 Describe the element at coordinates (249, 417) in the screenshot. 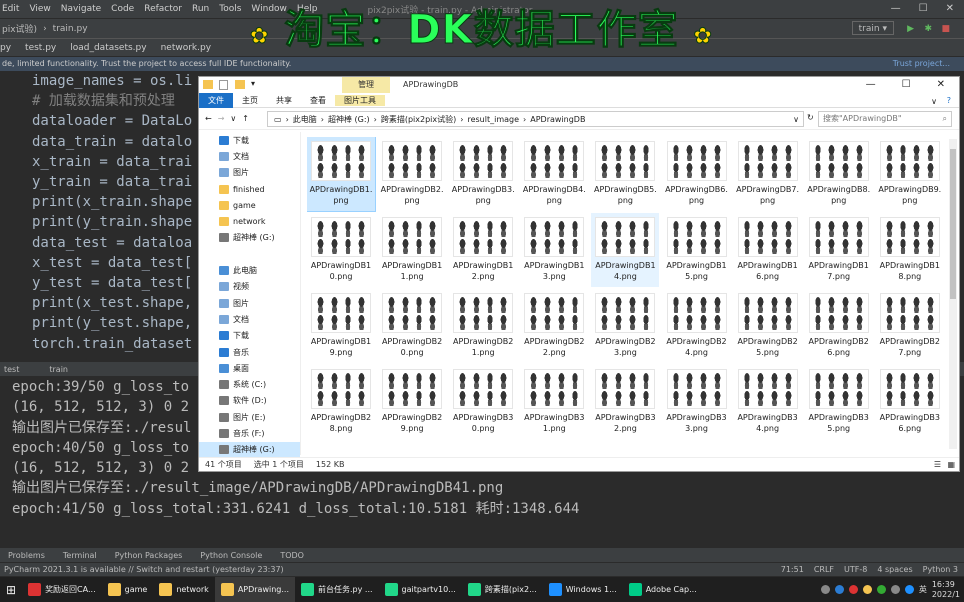

I see `nav-item: 图片 (E:)` at that location.